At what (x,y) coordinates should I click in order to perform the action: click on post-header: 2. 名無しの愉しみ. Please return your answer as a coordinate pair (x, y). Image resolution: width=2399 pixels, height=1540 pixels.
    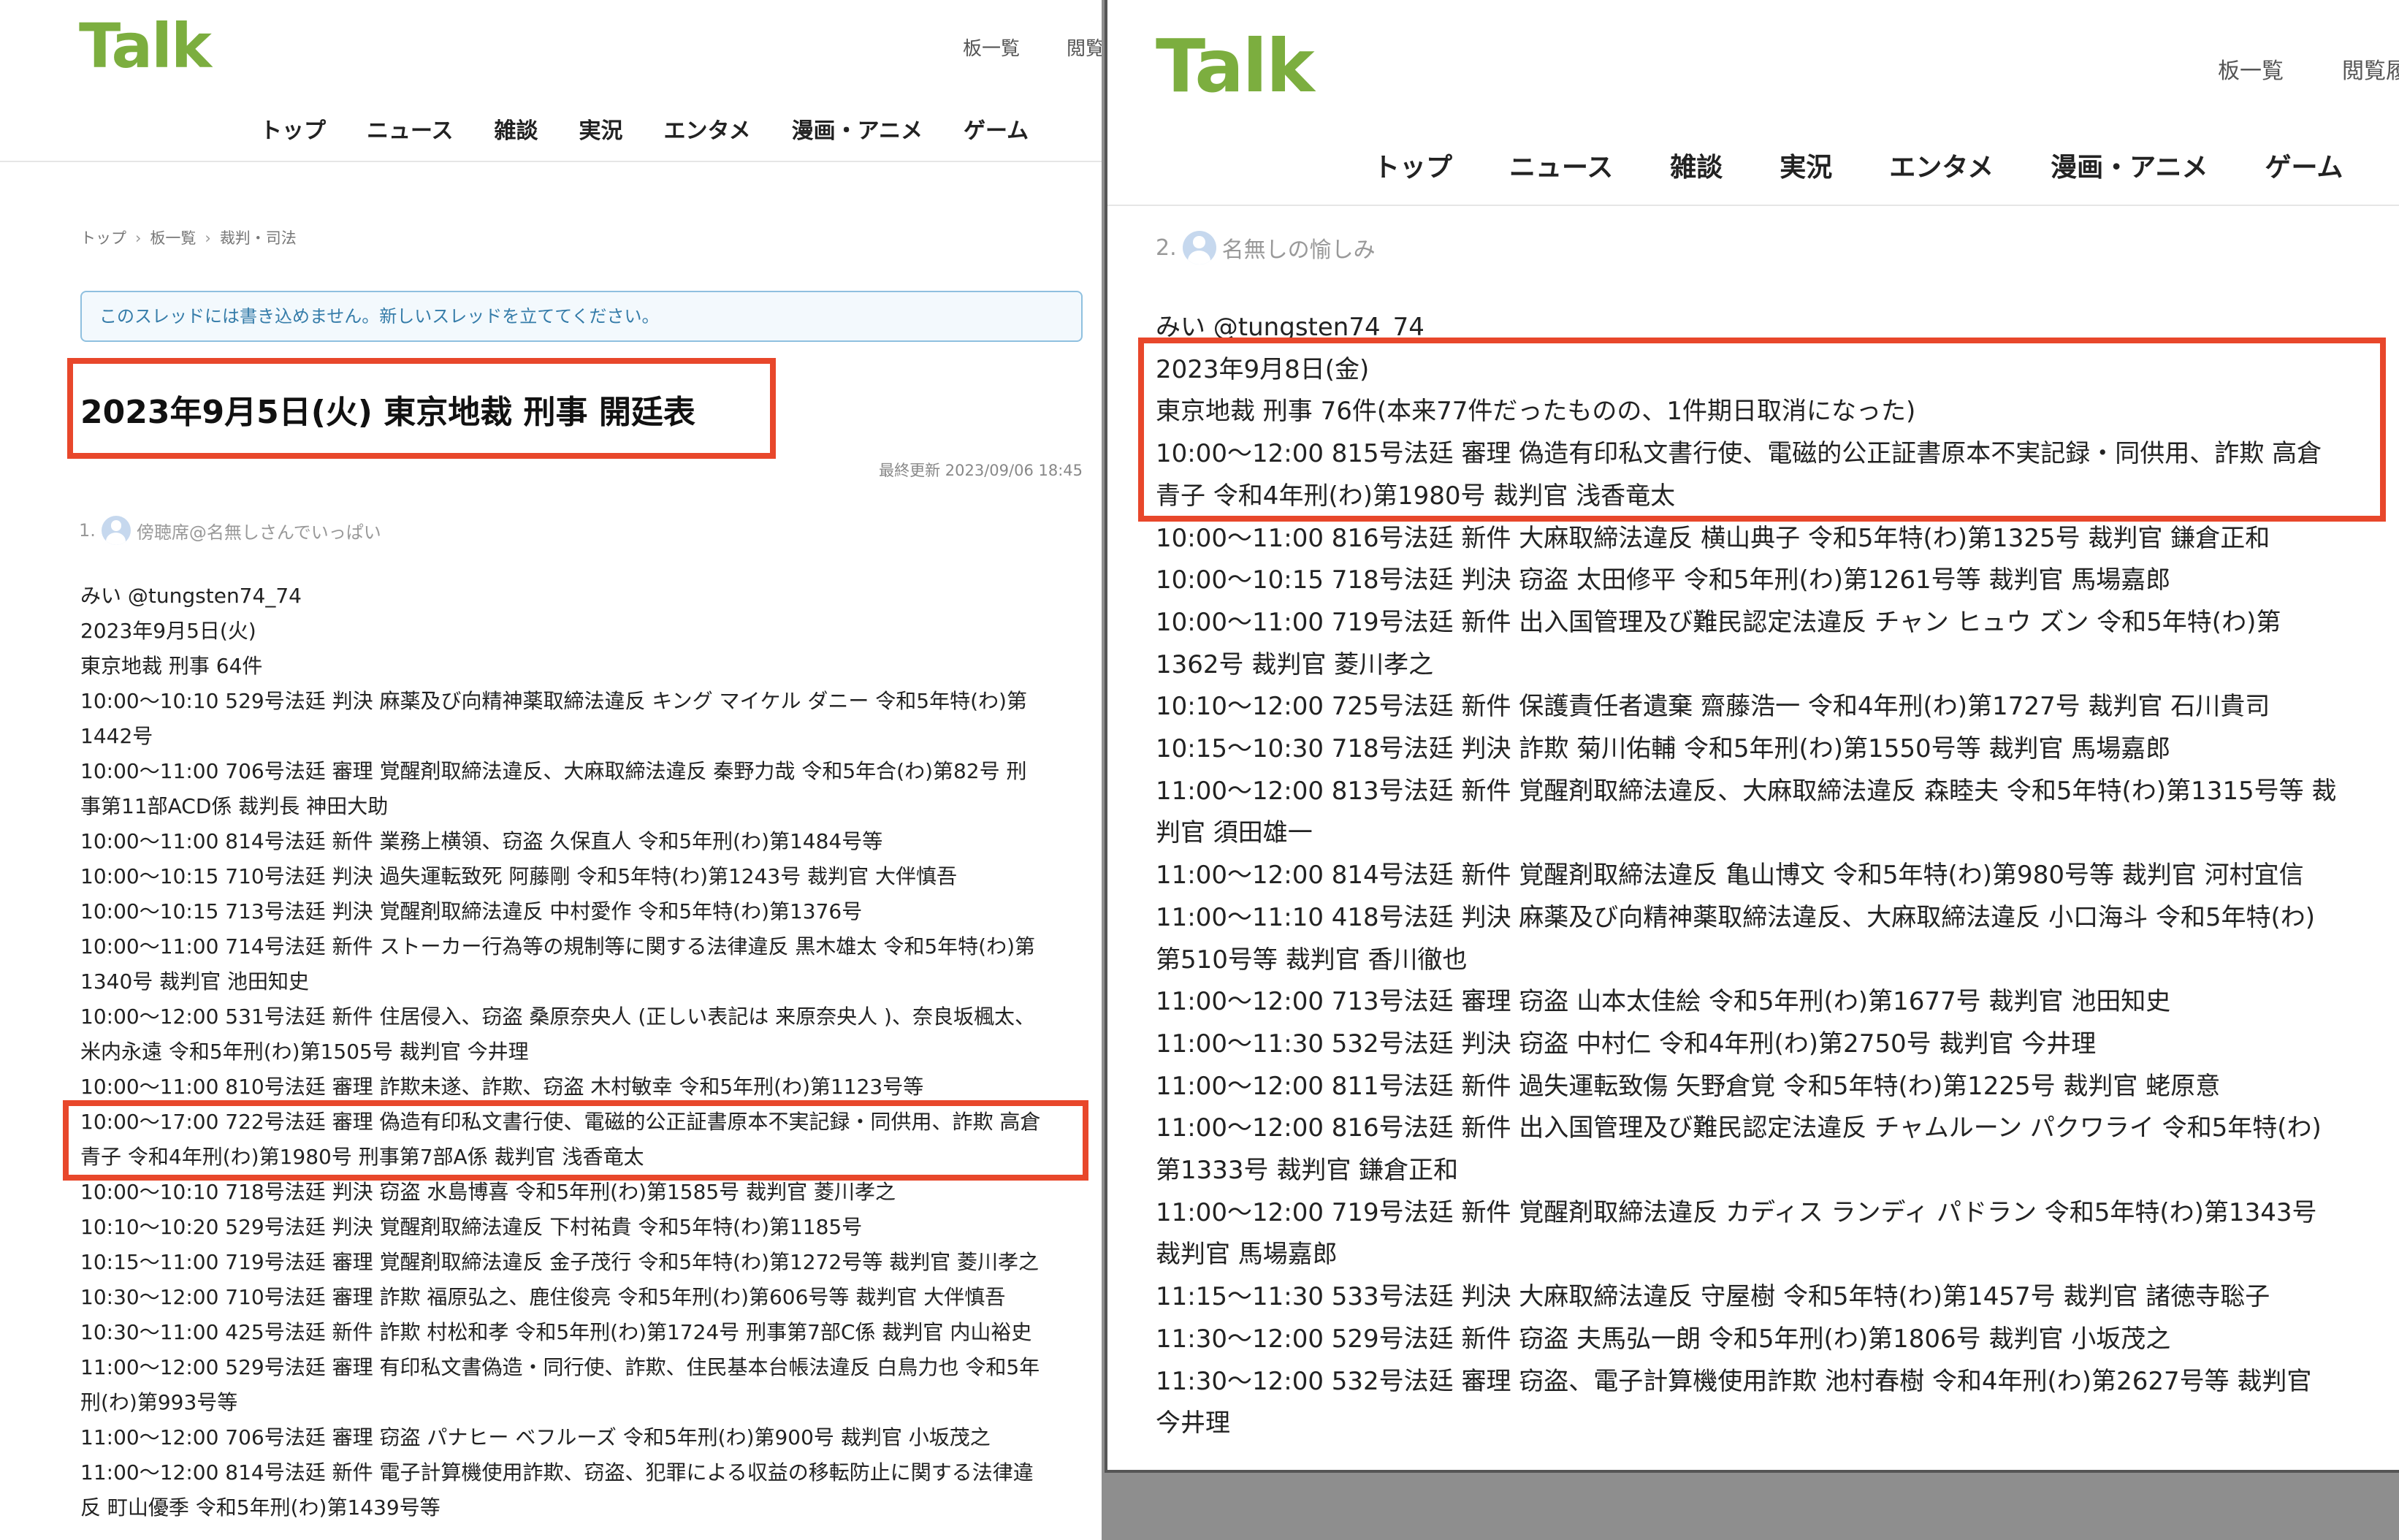
    Looking at the image, I should click on (1266, 247).